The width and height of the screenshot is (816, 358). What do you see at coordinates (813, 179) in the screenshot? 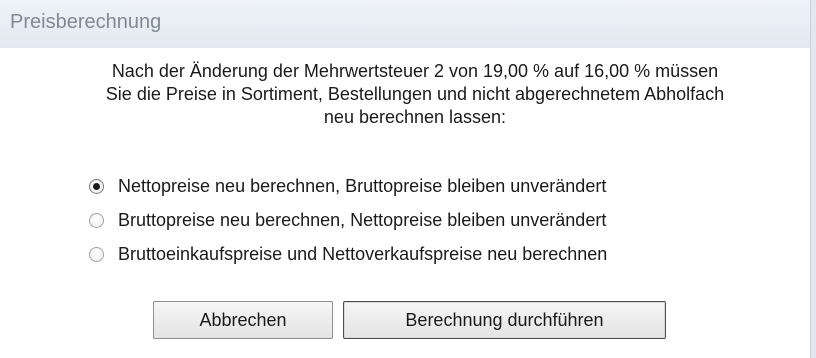
I see `window-border` at bounding box center [813, 179].